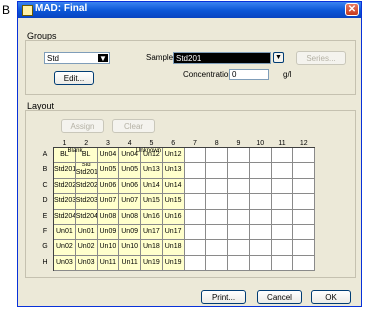 This screenshot has height=315, width=366. What do you see at coordinates (130, 233) in the screenshot?
I see `plate-well: Un09` at bounding box center [130, 233].